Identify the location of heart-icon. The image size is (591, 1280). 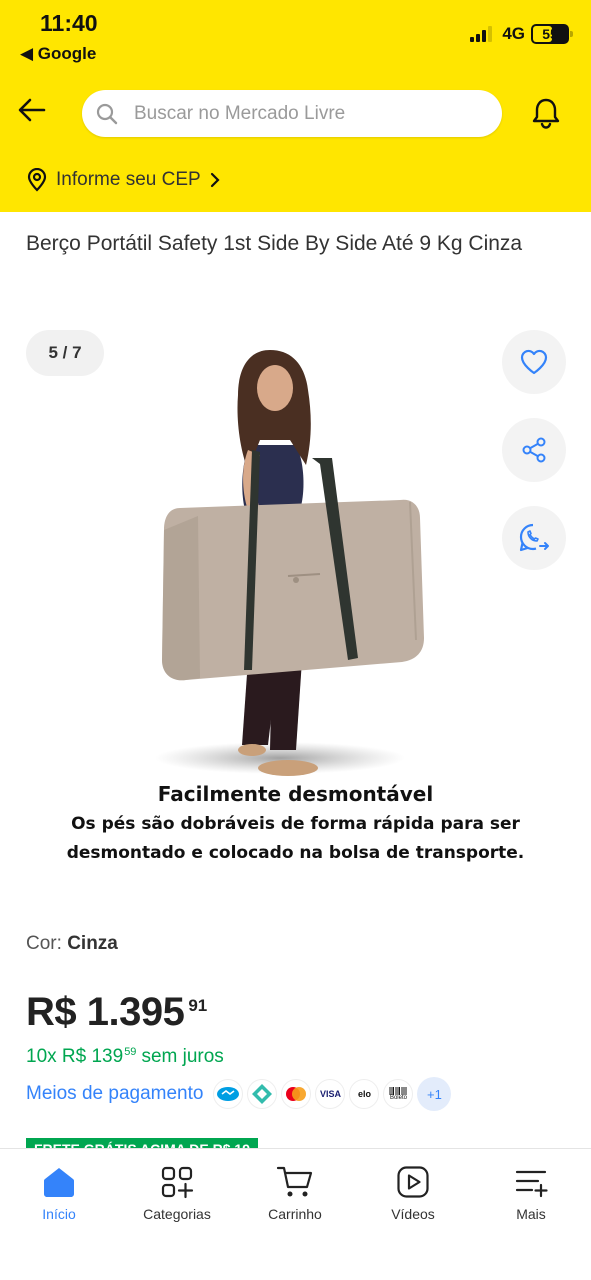
(534, 362).